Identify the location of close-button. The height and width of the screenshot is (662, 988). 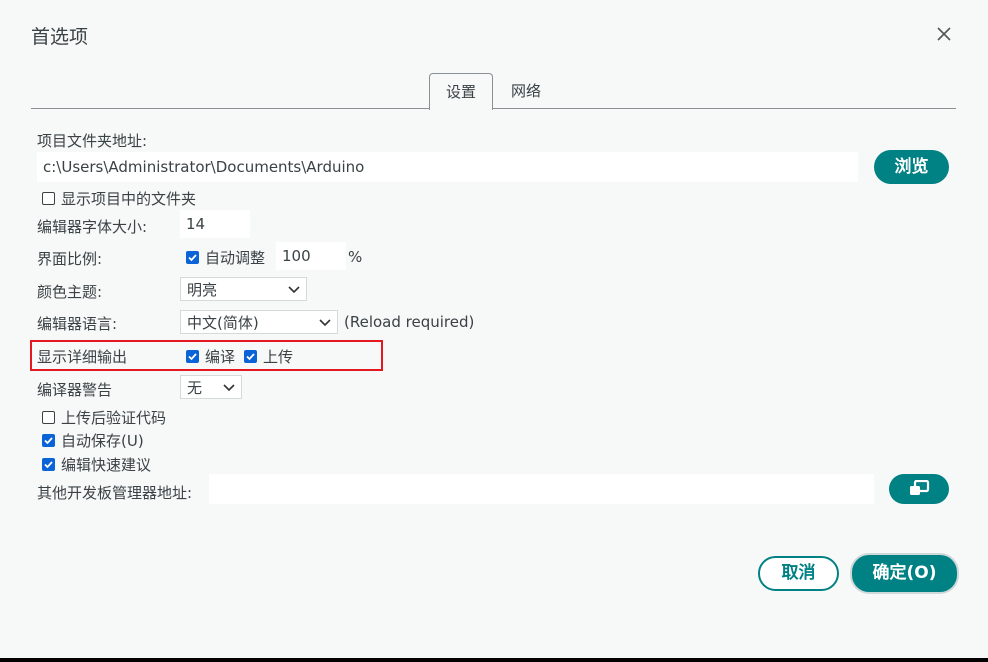
(944, 34).